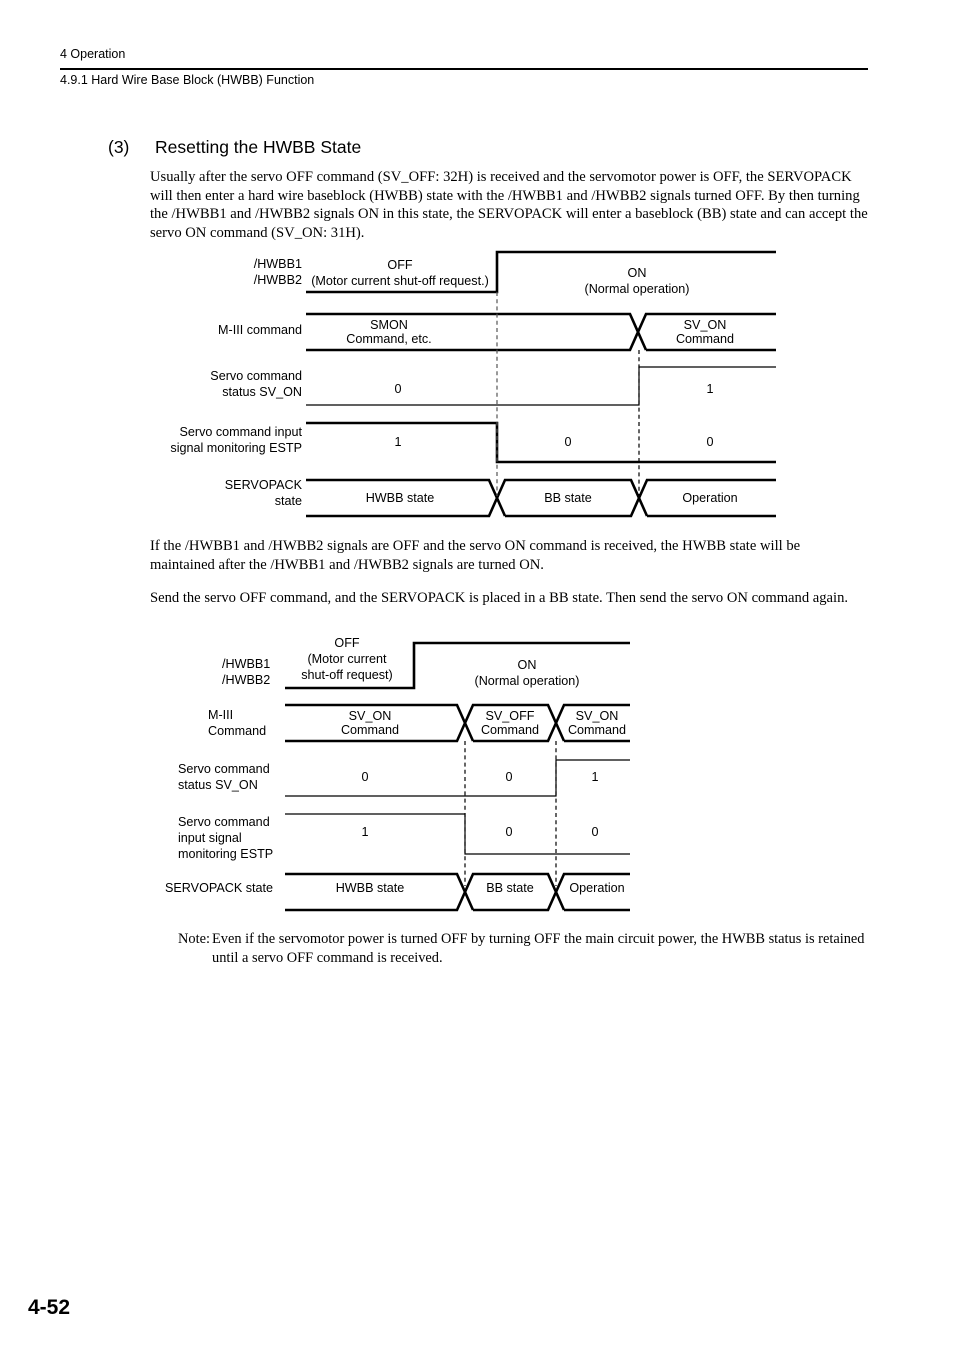 The image size is (954, 1350). What do you see at coordinates (709, 498) in the screenshot?
I see `diagram1-state-seg3: Operation` at bounding box center [709, 498].